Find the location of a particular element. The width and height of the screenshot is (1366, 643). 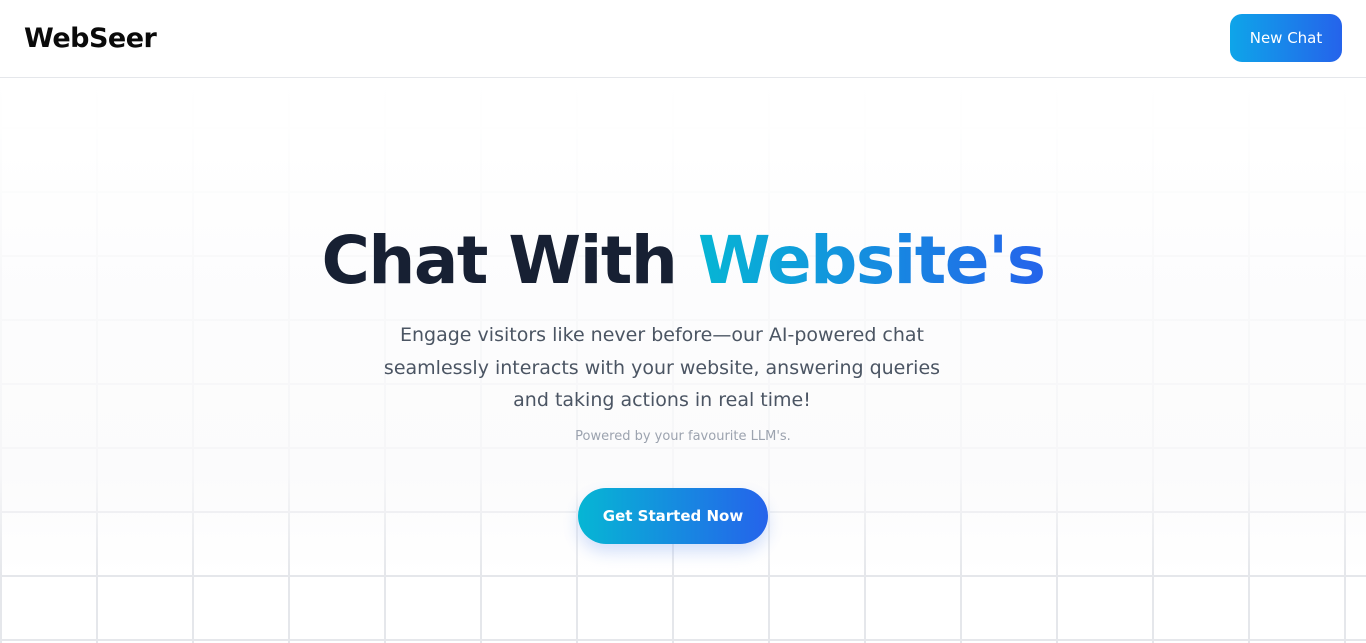

hero-title-accent: Website's is located at coordinates (871, 260).